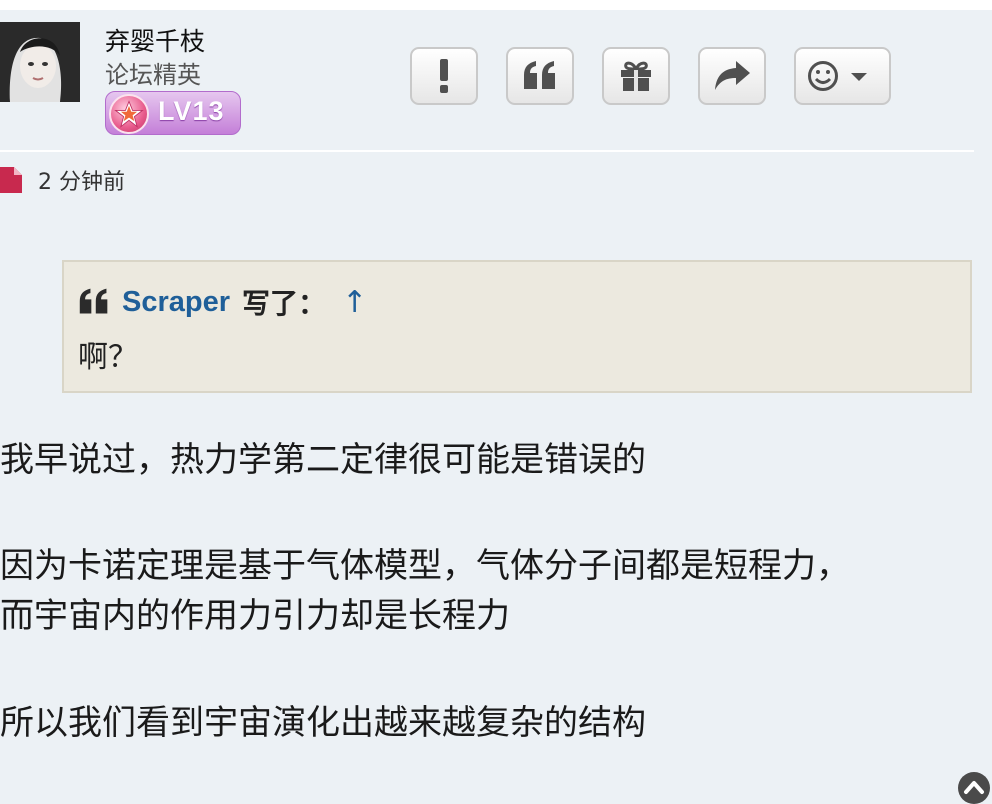 Image resolution: width=992 pixels, height=804 pixels. Describe the element at coordinates (354, 302) in the screenshot. I see `quote-jump-up-link: ↑` at that location.